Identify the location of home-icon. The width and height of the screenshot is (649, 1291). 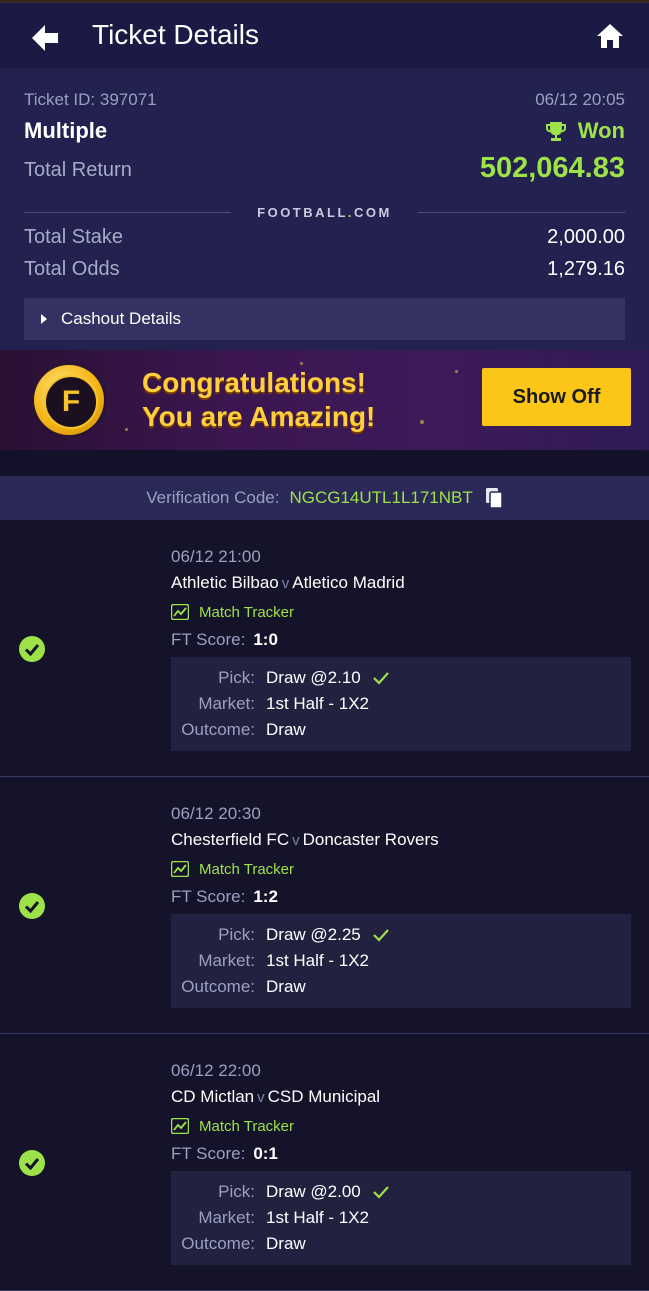
(610, 36).